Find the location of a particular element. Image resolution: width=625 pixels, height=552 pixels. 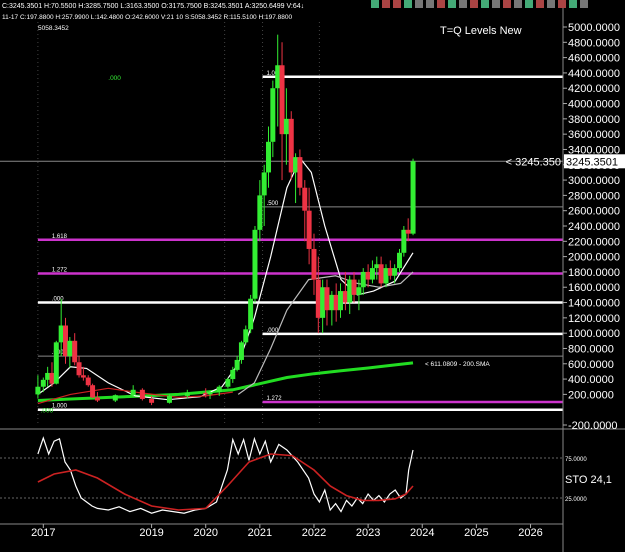

x-tick-label: 2026 is located at coordinates (530, 533).